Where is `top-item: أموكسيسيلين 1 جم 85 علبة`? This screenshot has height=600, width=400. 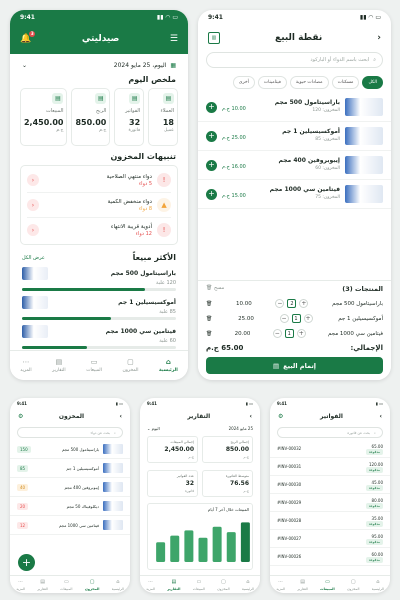
top-item: أموكسيسيلين 1 جم 85 علبة is located at coordinates (99, 307).